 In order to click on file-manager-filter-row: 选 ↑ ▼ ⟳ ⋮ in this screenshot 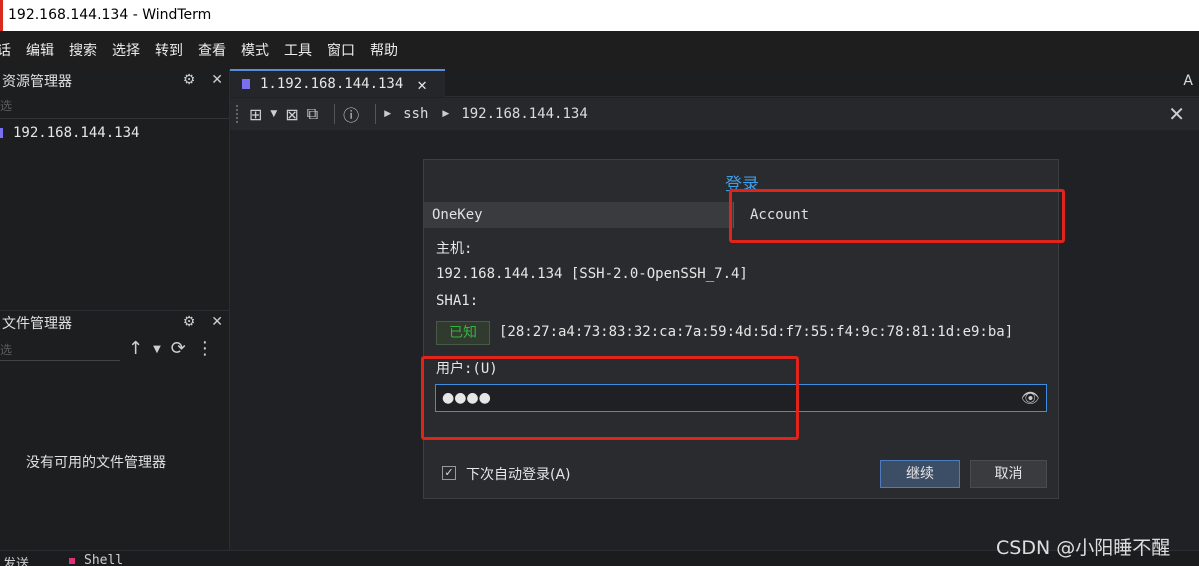, I will do `click(114, 350)`.